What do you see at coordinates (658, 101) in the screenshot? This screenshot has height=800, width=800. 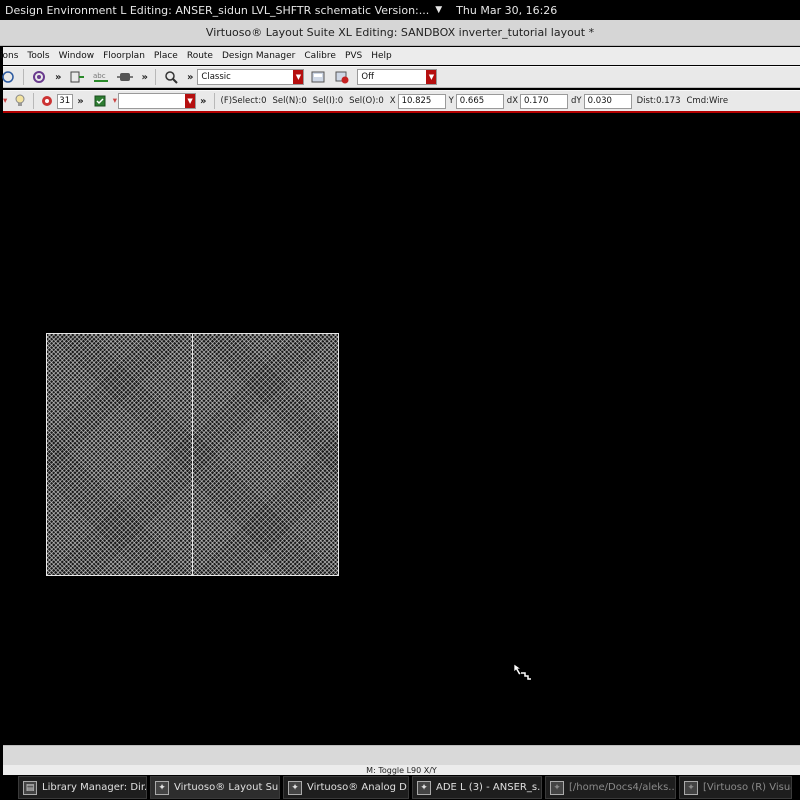 I see `distance-readout: Dist:0.173` at bounding box center [658, 101].